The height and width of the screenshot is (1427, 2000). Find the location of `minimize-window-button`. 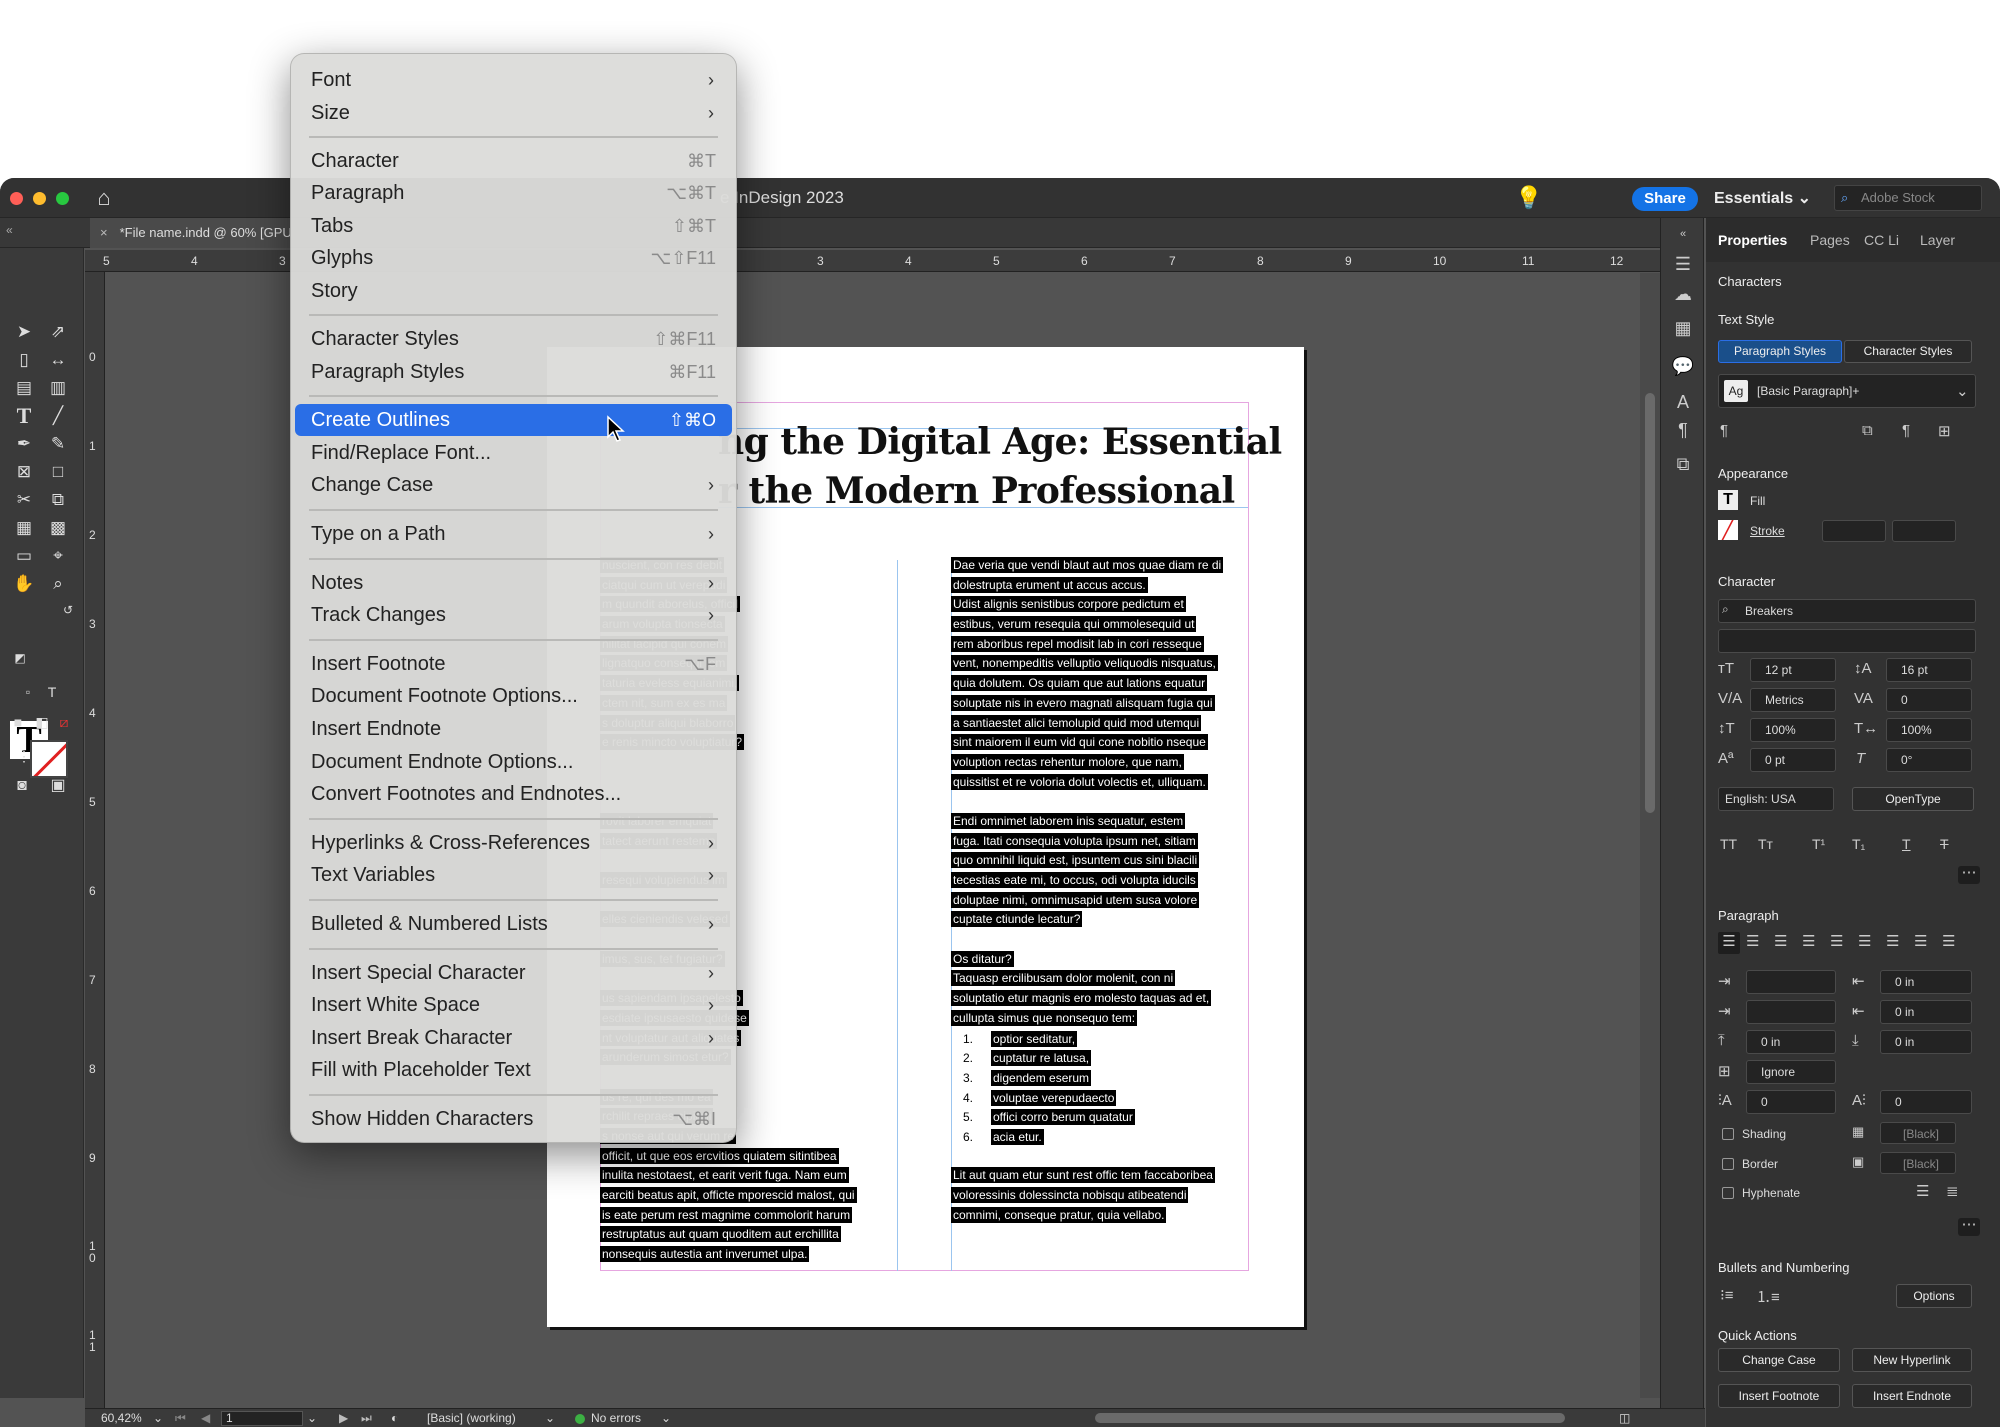

minimize-window-button is located at coordinates (39, 198).